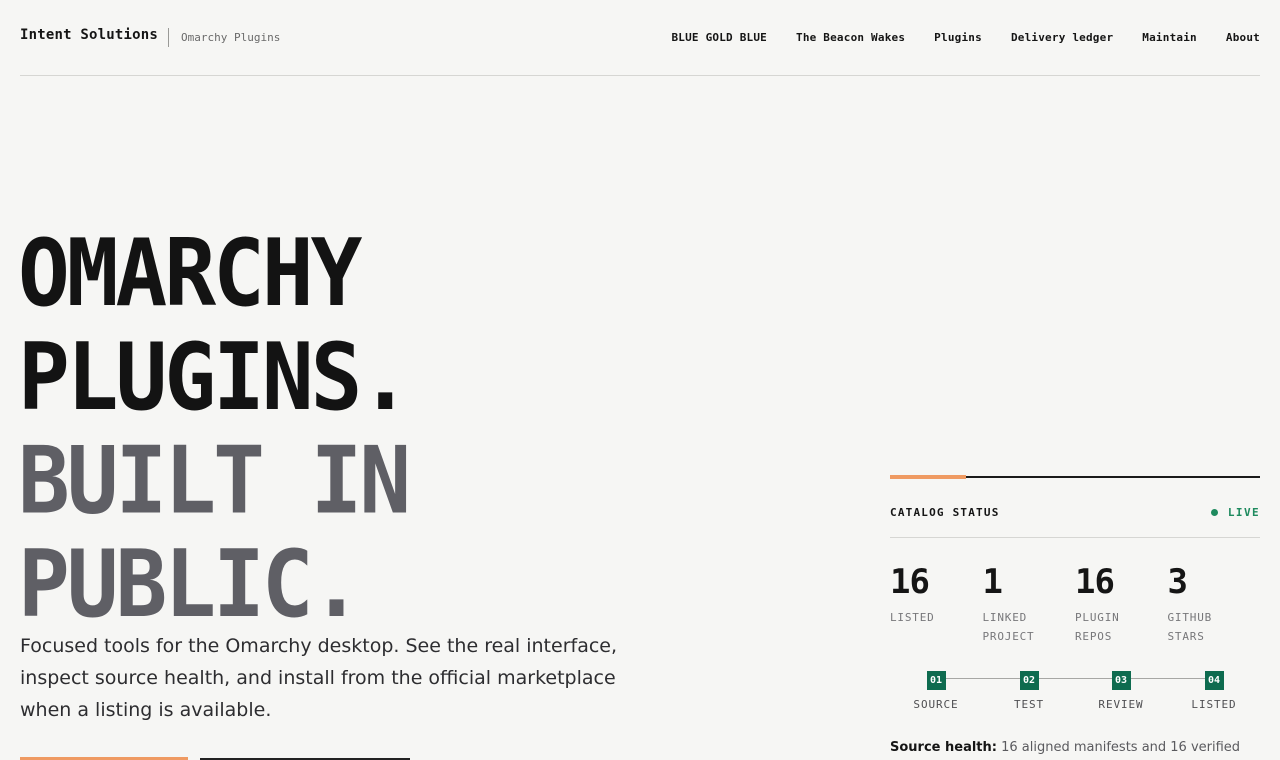  Describe the element at coordinates (936, 680) in the screenshot. I see `step-number-badge: 01` at that location.